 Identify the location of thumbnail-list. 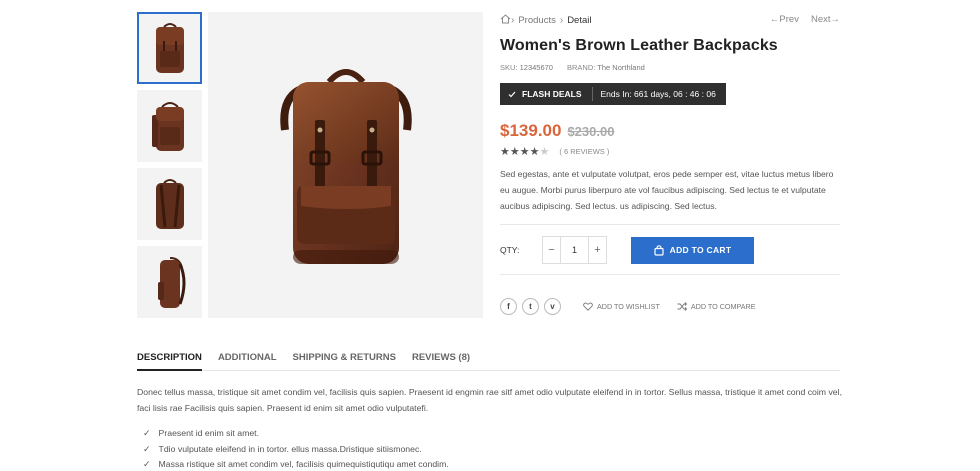
(170, 168).